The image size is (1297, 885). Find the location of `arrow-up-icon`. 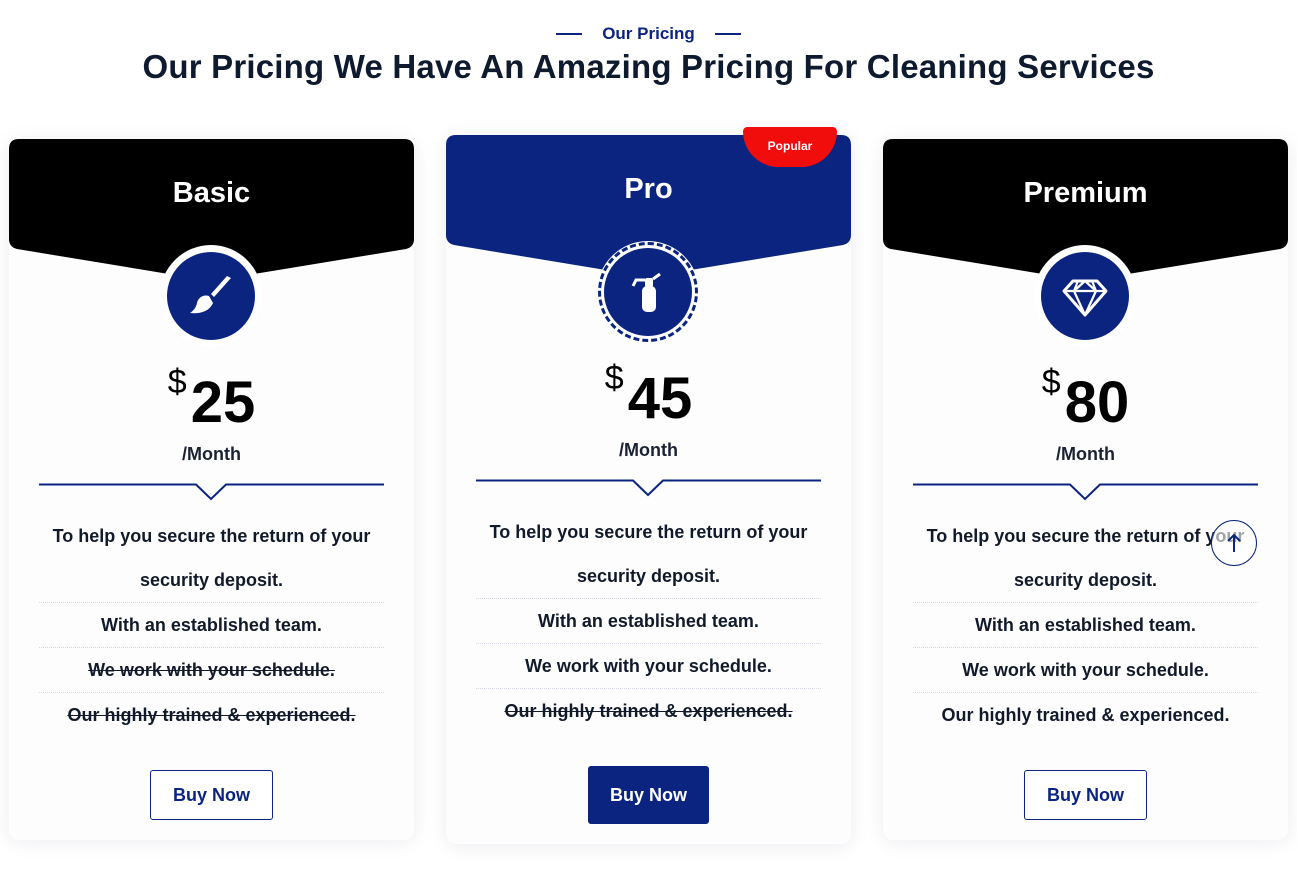

arrow-up-icon is located at coordinates (1234, 542).